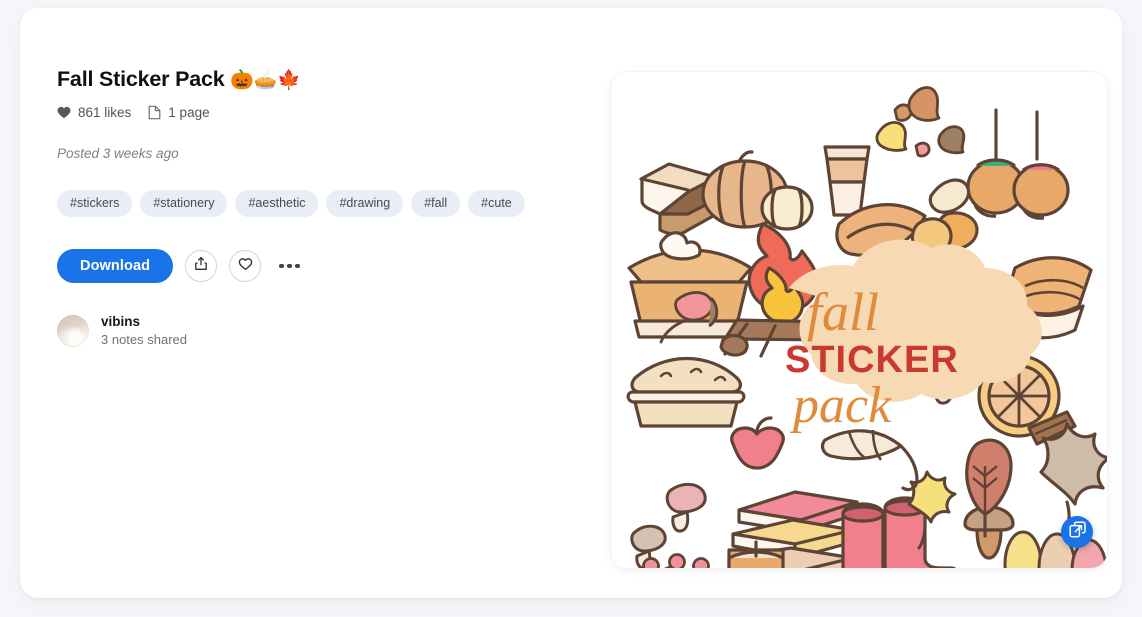  What do you see at coordinates (1018, 164) in the screenshot?
I see `caramel-apples-sticker` at bounding box center [1018, 164].